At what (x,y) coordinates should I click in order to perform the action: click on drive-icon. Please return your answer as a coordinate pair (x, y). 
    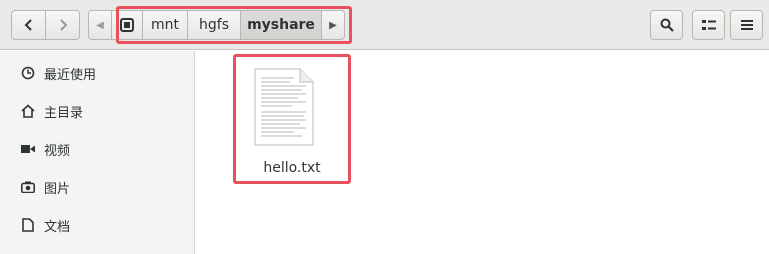
    Looking at the image, I should click on (127, 25).